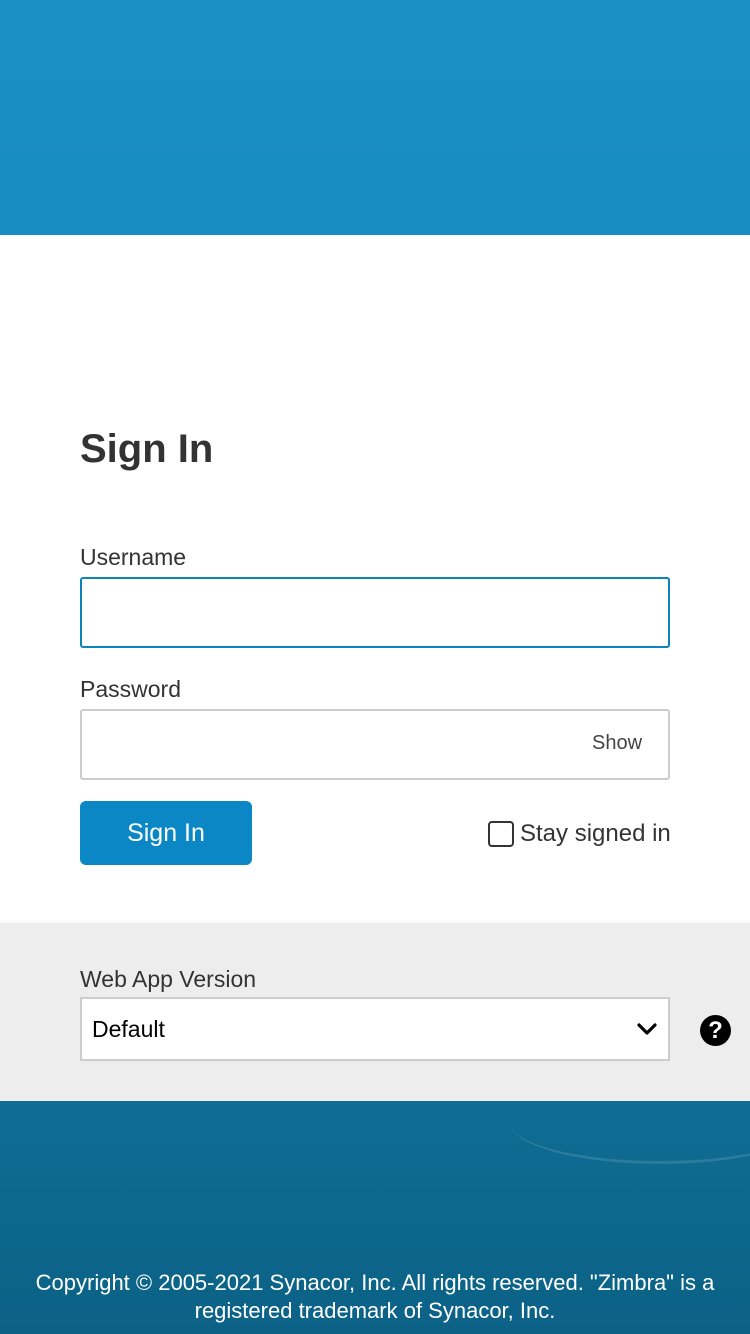 This screenshot has width=750, height=1334. I want to click on version-panel: Web App Version Default ?, so click(375, 1012).